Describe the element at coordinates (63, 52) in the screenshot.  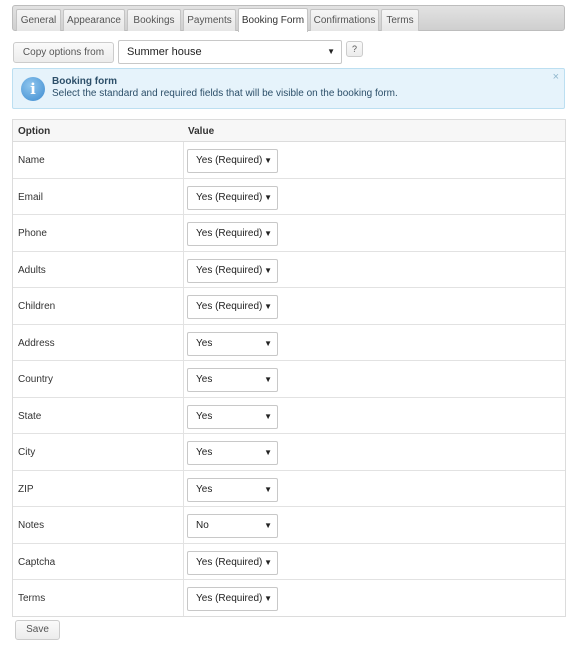
I see `copy-options-button: Copy options from` at that location.